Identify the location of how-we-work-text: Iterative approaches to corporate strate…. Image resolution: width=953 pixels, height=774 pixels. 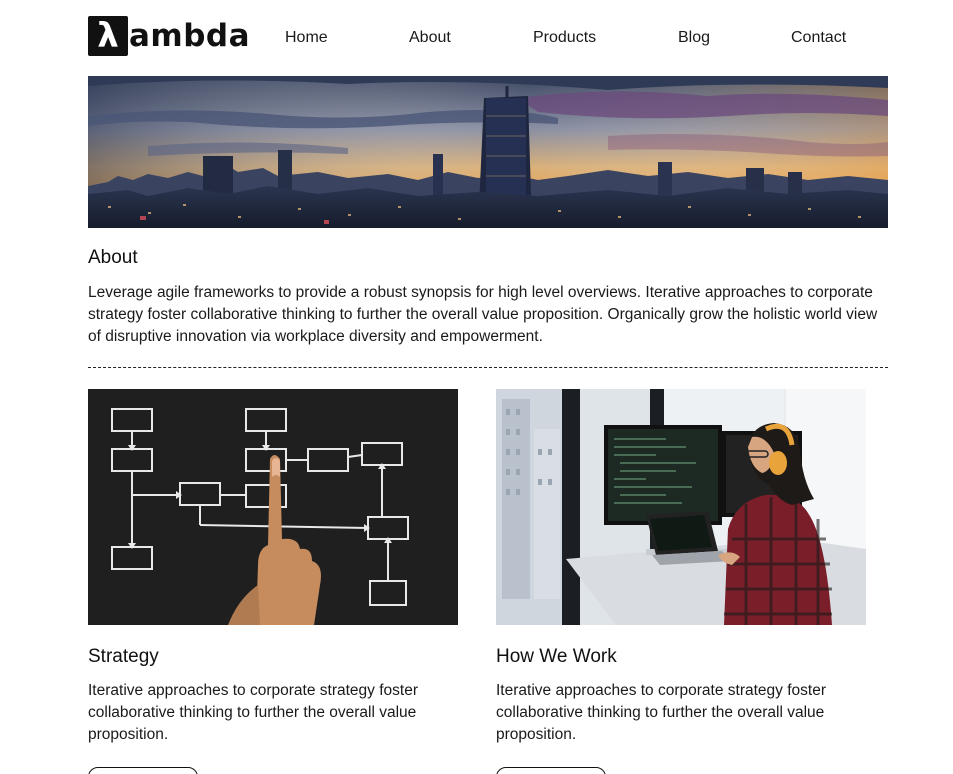
(661, 712).